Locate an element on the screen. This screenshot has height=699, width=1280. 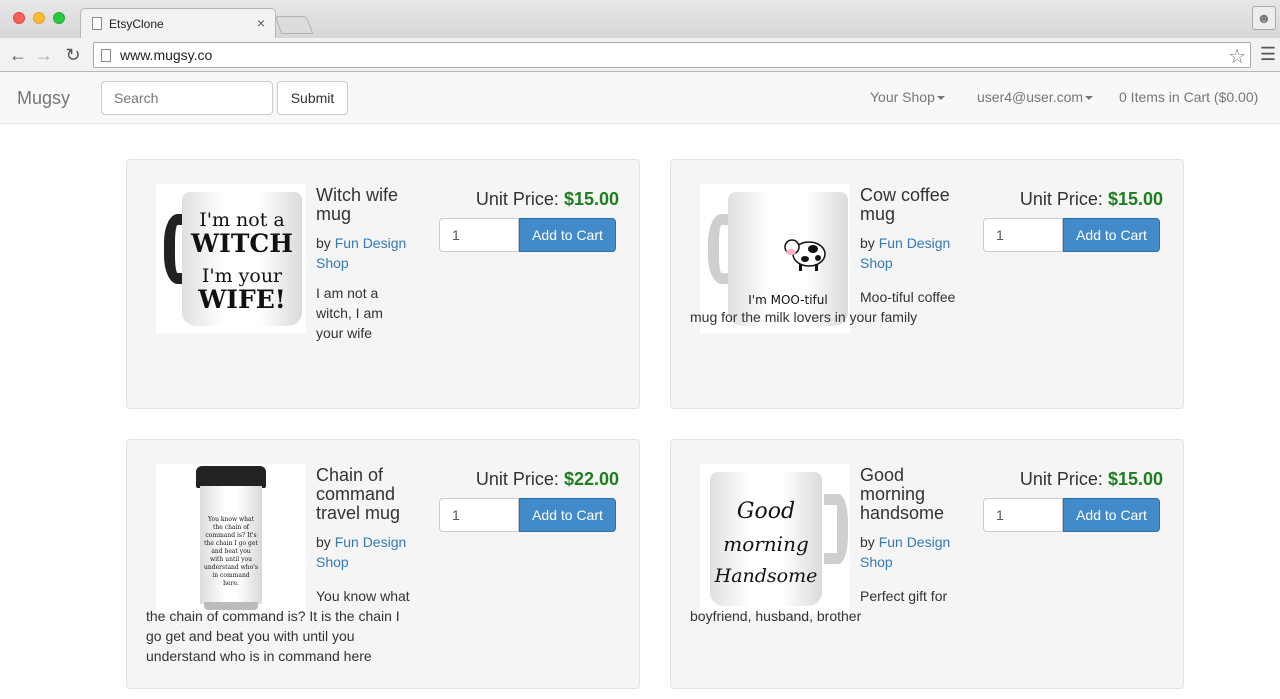
browser-menu-icon: ☰ is located at coordinates (1268, 54).